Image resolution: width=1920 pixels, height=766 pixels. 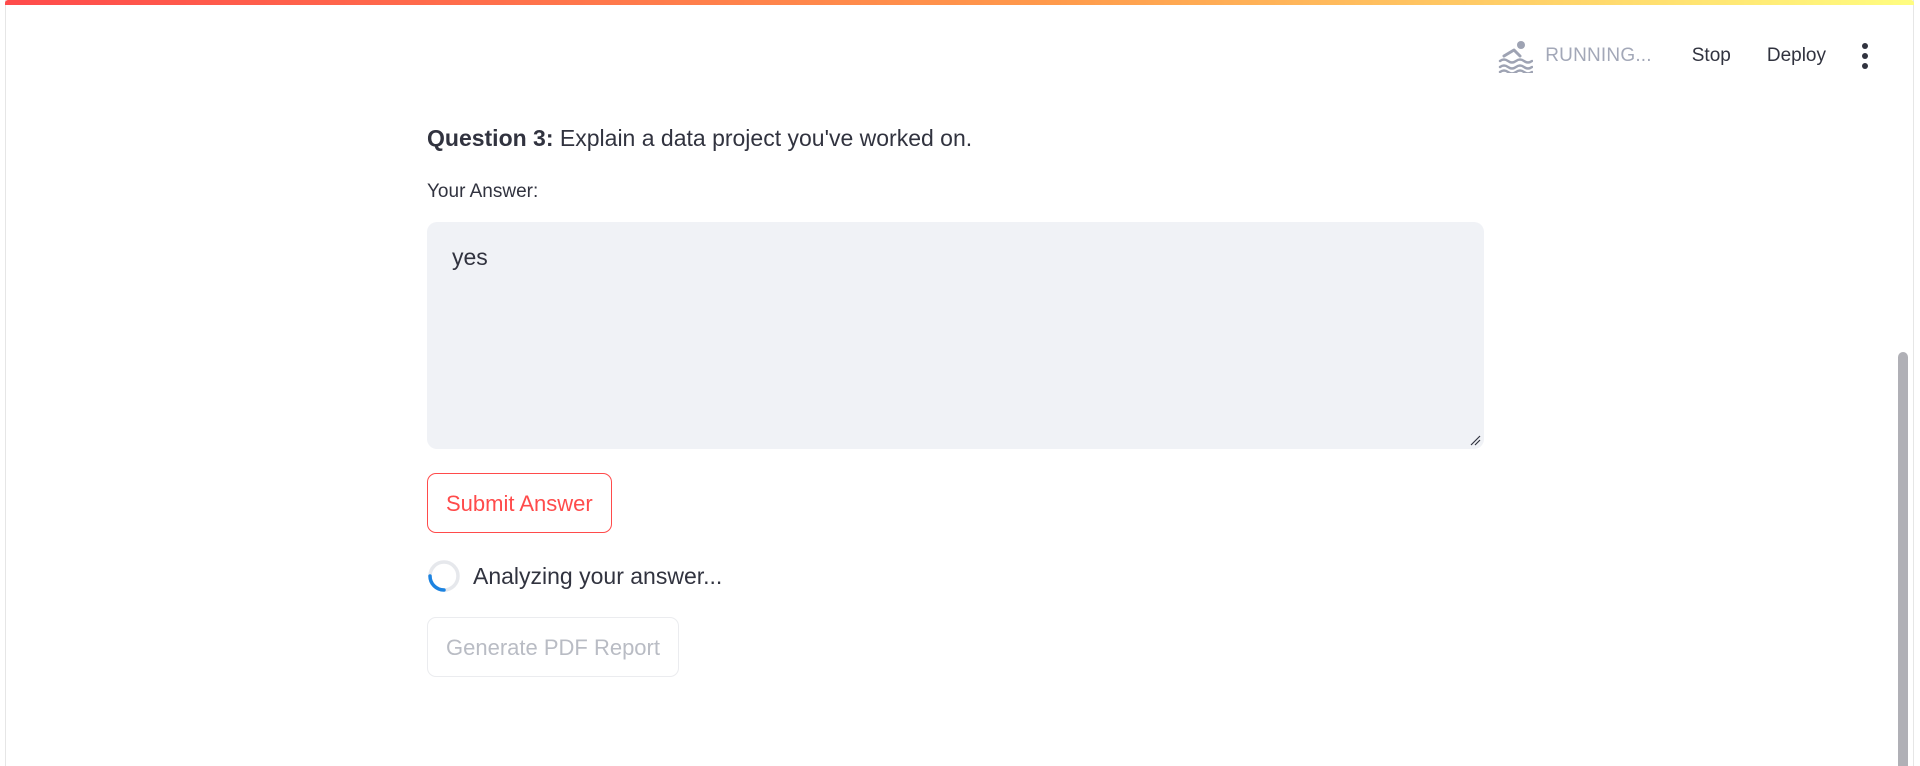 I want to click on generate-pdf-button: Generate PDF Report, so click(x=553, y=647).